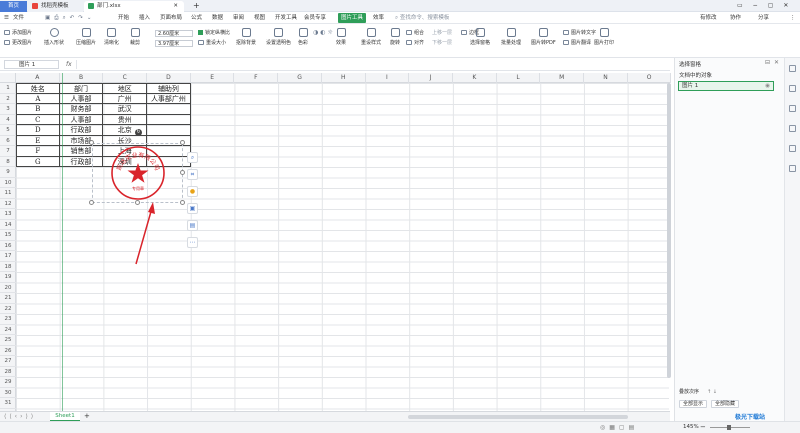 This screenshot has height=433, width=800. Describe the element at coordinates (38, 98) in the screenshot. I see `table-cell: A` at that location.